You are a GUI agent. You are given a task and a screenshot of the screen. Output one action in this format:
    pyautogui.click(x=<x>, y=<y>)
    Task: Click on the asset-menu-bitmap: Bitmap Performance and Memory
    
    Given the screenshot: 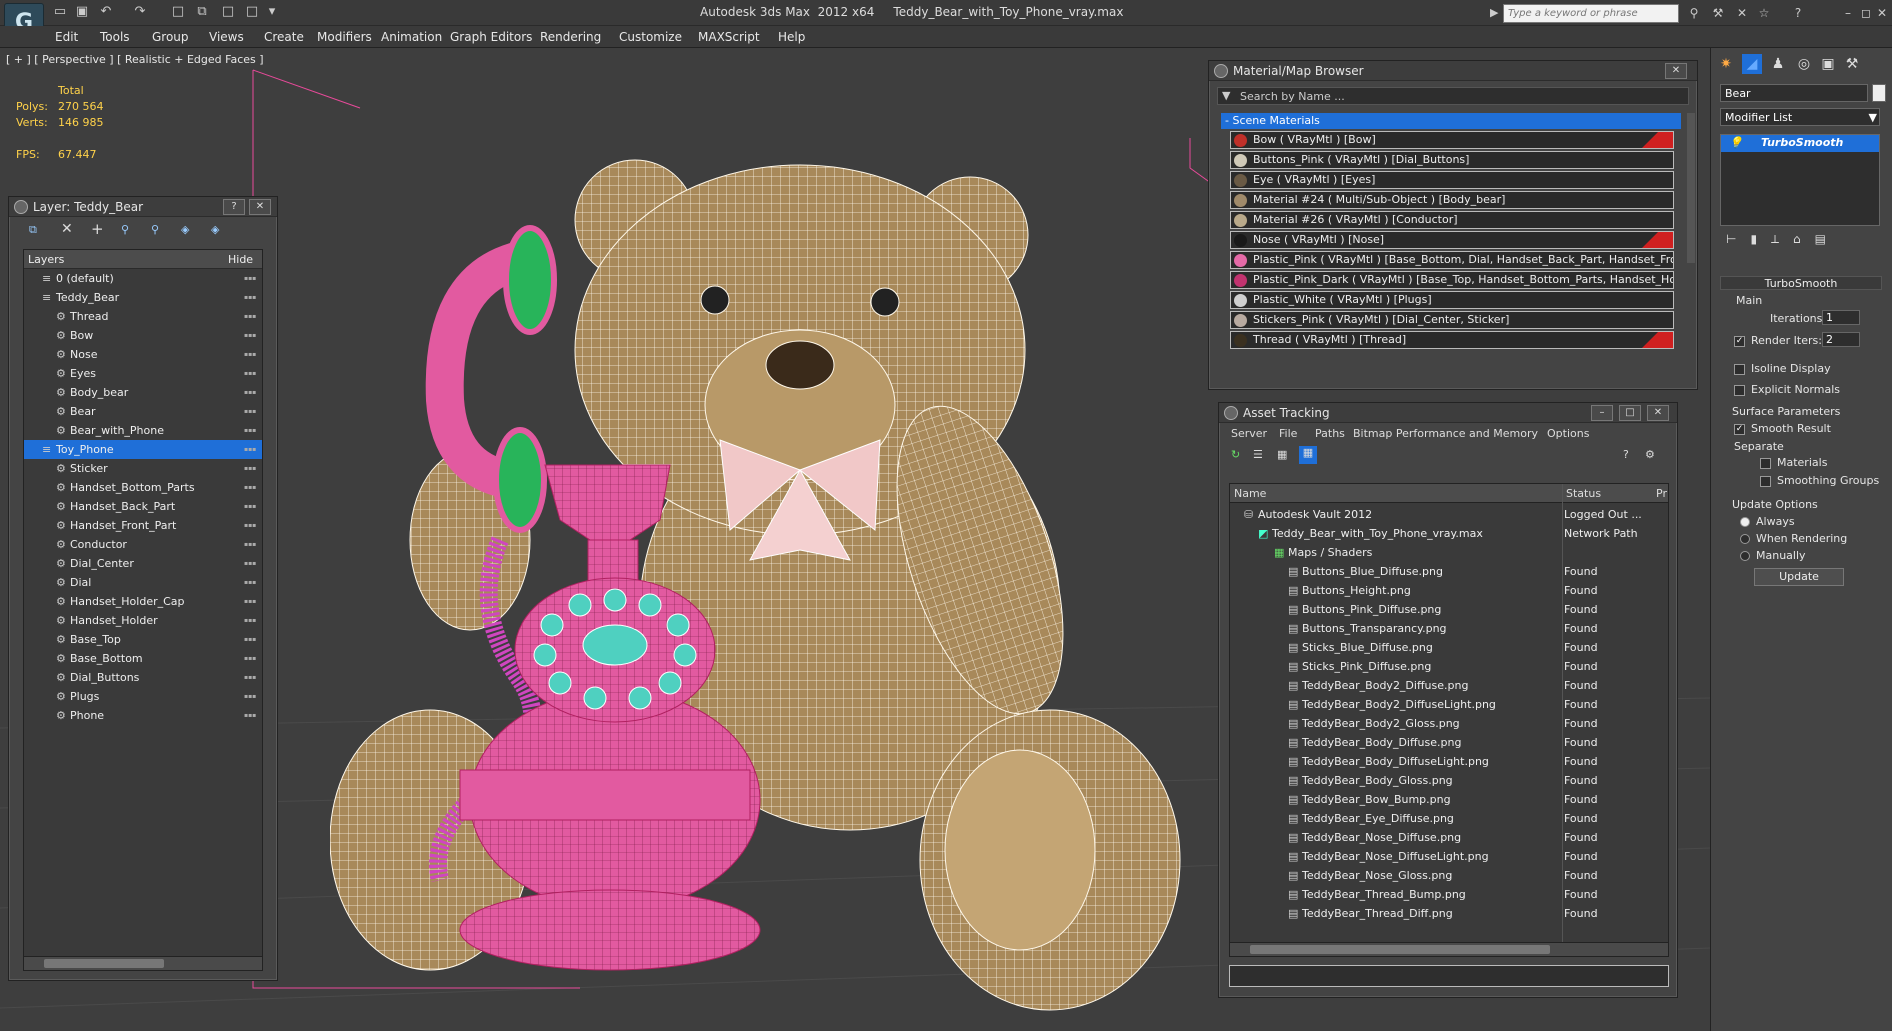 What is the action you would take?
    pyautogui.click(x=1445, y=433)
    